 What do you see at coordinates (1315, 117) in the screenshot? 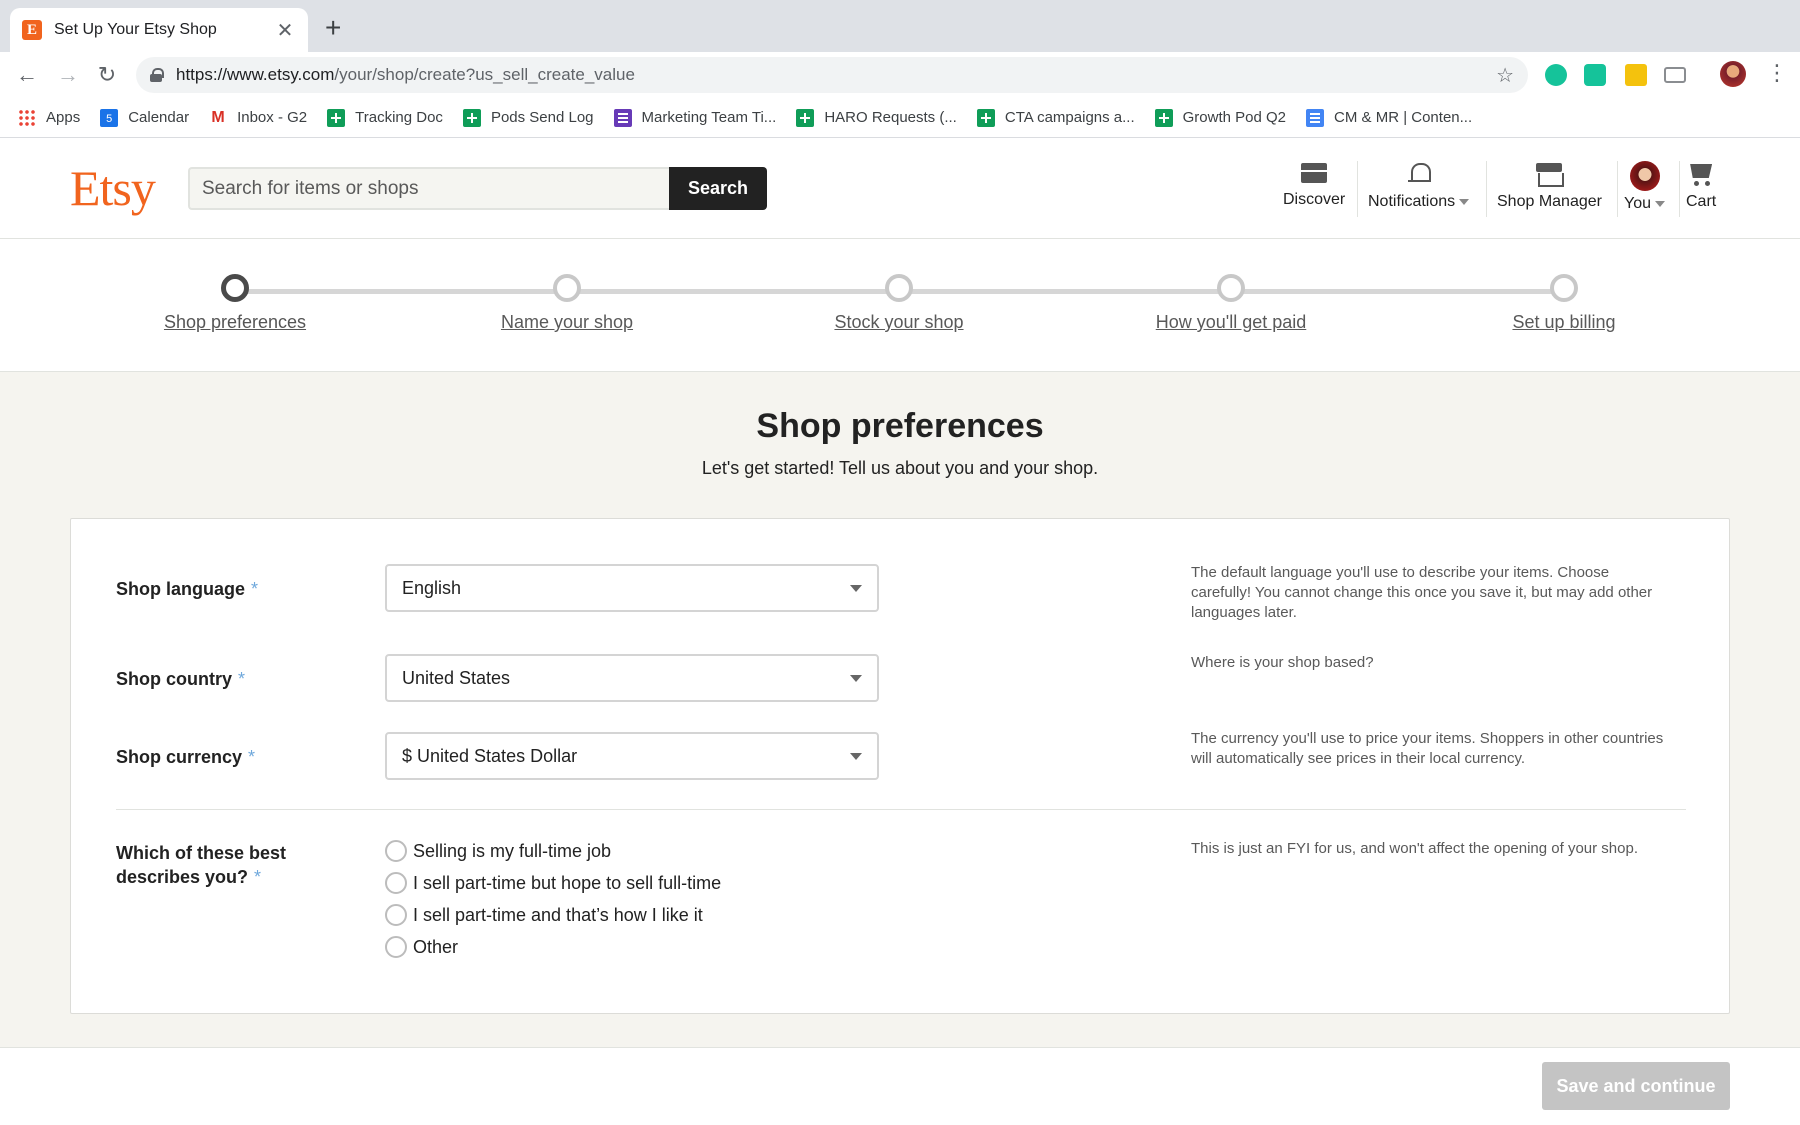
I see `docs-icon` at bounding box center [1315, 117].